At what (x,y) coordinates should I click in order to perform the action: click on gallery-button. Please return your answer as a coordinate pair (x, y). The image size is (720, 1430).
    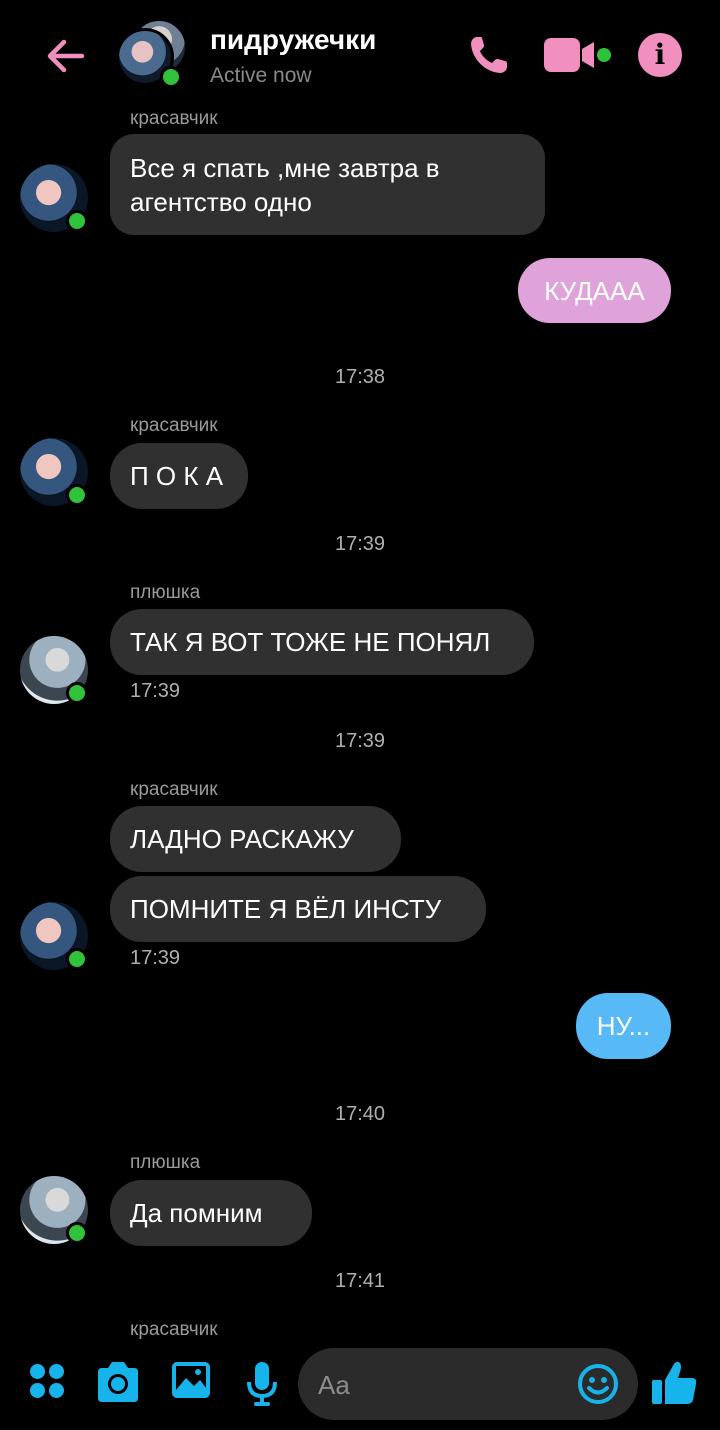
    Looking at the image, I should click on (191, 1380).